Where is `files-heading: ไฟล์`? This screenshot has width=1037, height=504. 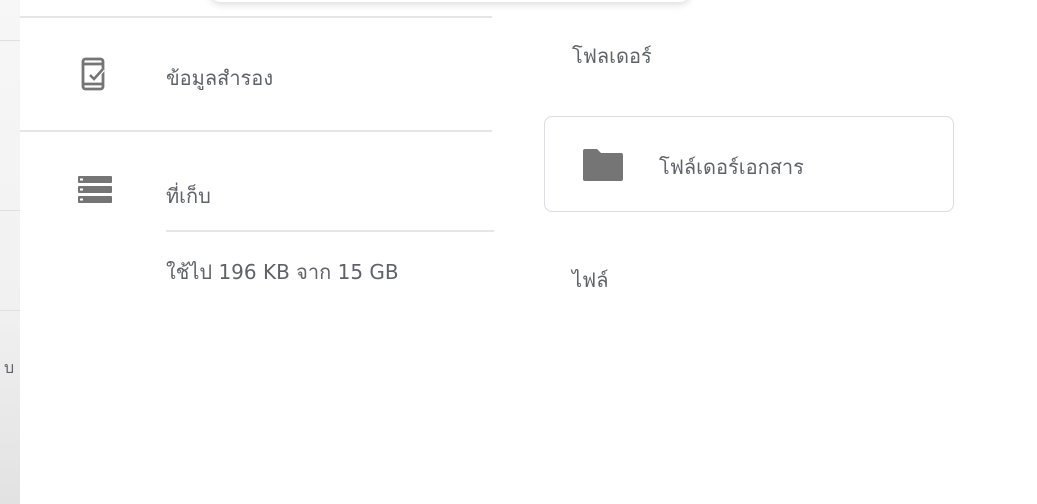 files-heading: ไฟล์ is located at coordinates (590, 280).